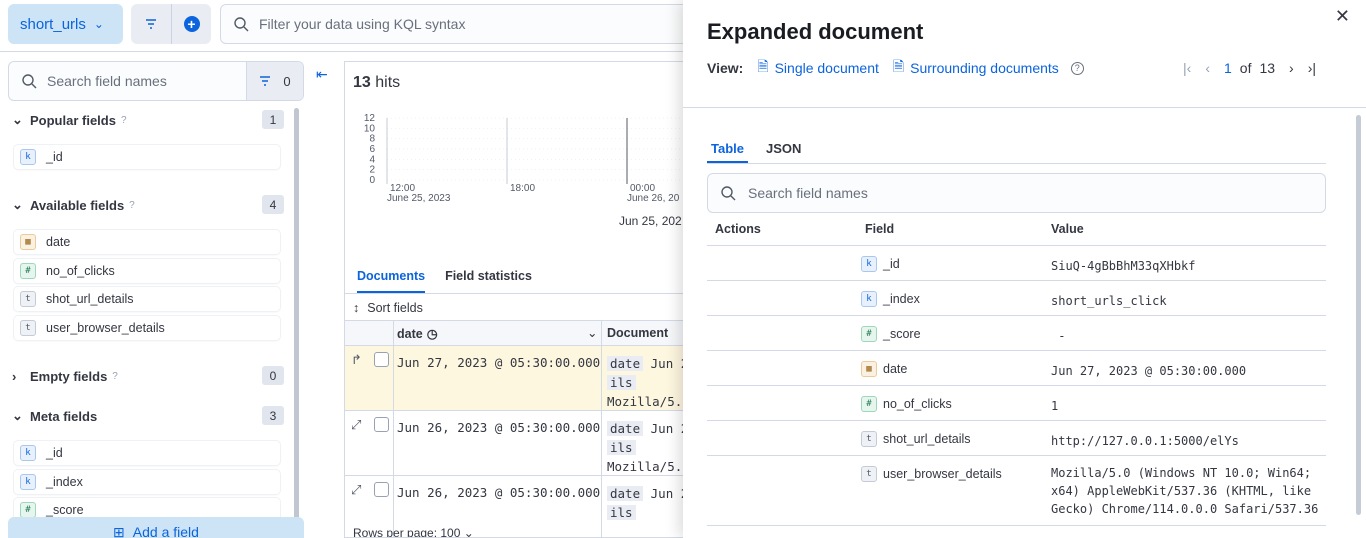 The height and width of the screenshot is (538, 1366). What do you see at coordinates (1058, 336) in the screenshot?
I see `doc-field-value: -` at bounding box center [1058, 336].